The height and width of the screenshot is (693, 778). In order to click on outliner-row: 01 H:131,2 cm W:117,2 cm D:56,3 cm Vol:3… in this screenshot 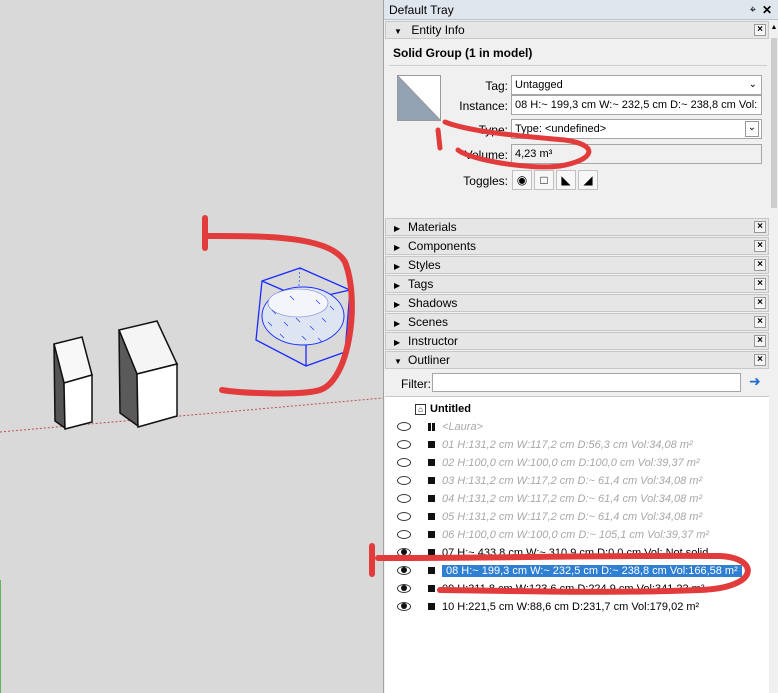, I will do `click(567, 445)`.